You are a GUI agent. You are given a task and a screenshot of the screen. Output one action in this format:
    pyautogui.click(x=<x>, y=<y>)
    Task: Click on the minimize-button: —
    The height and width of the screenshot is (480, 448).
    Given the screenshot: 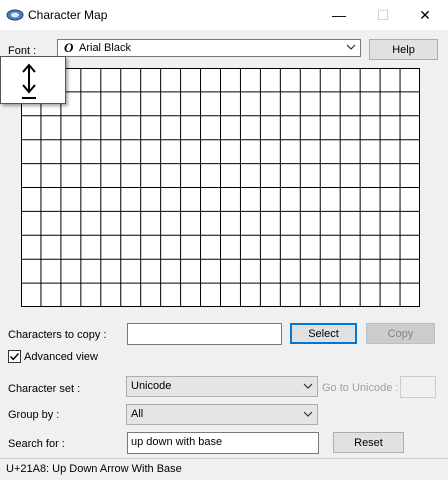 What is the action you would take?
    pyautogui.click(x=339, y=15)
    